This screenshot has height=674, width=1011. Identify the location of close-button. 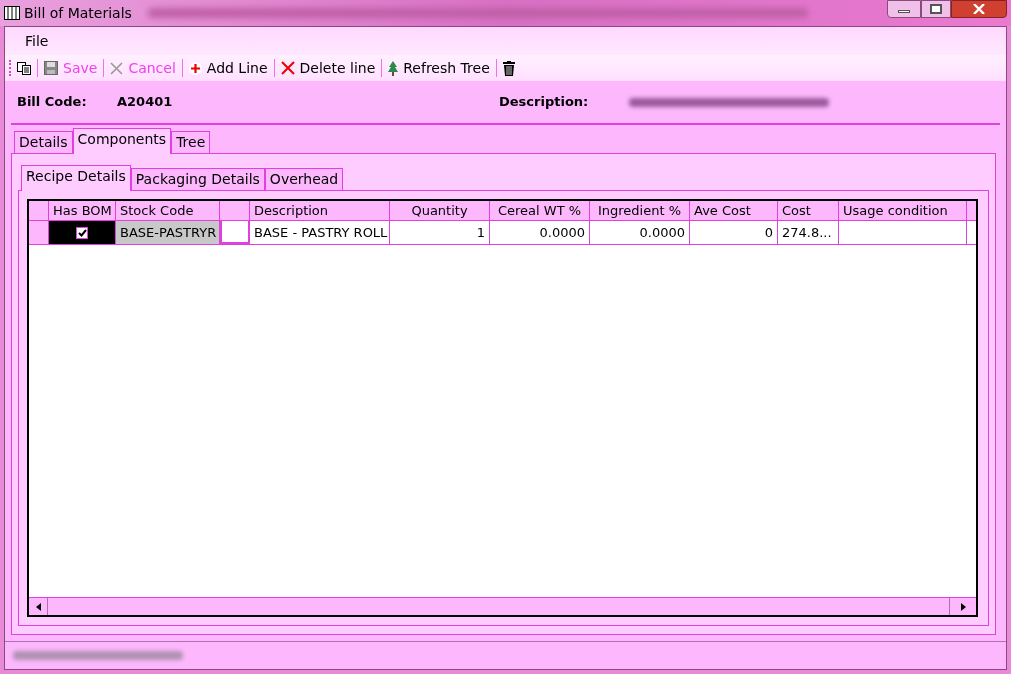
(979, 9).